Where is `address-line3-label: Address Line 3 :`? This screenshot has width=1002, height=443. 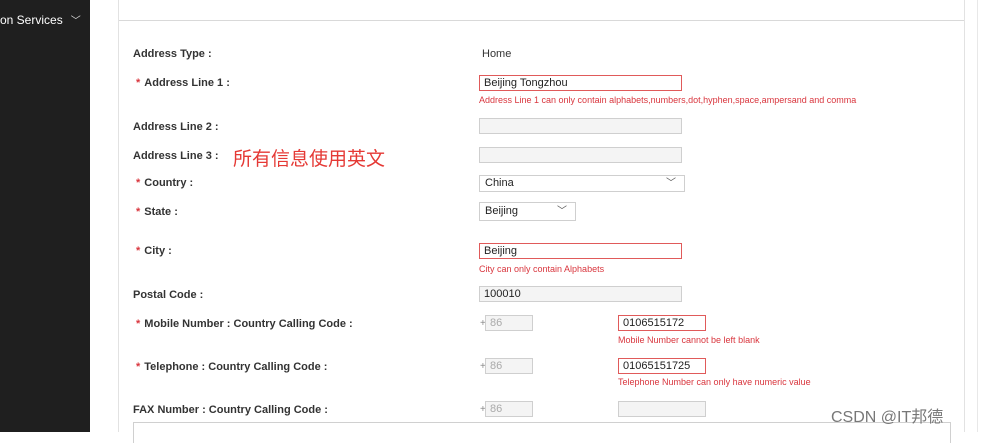 address-line3-label: Address Line 3 : is located at coordinates (176, 156).